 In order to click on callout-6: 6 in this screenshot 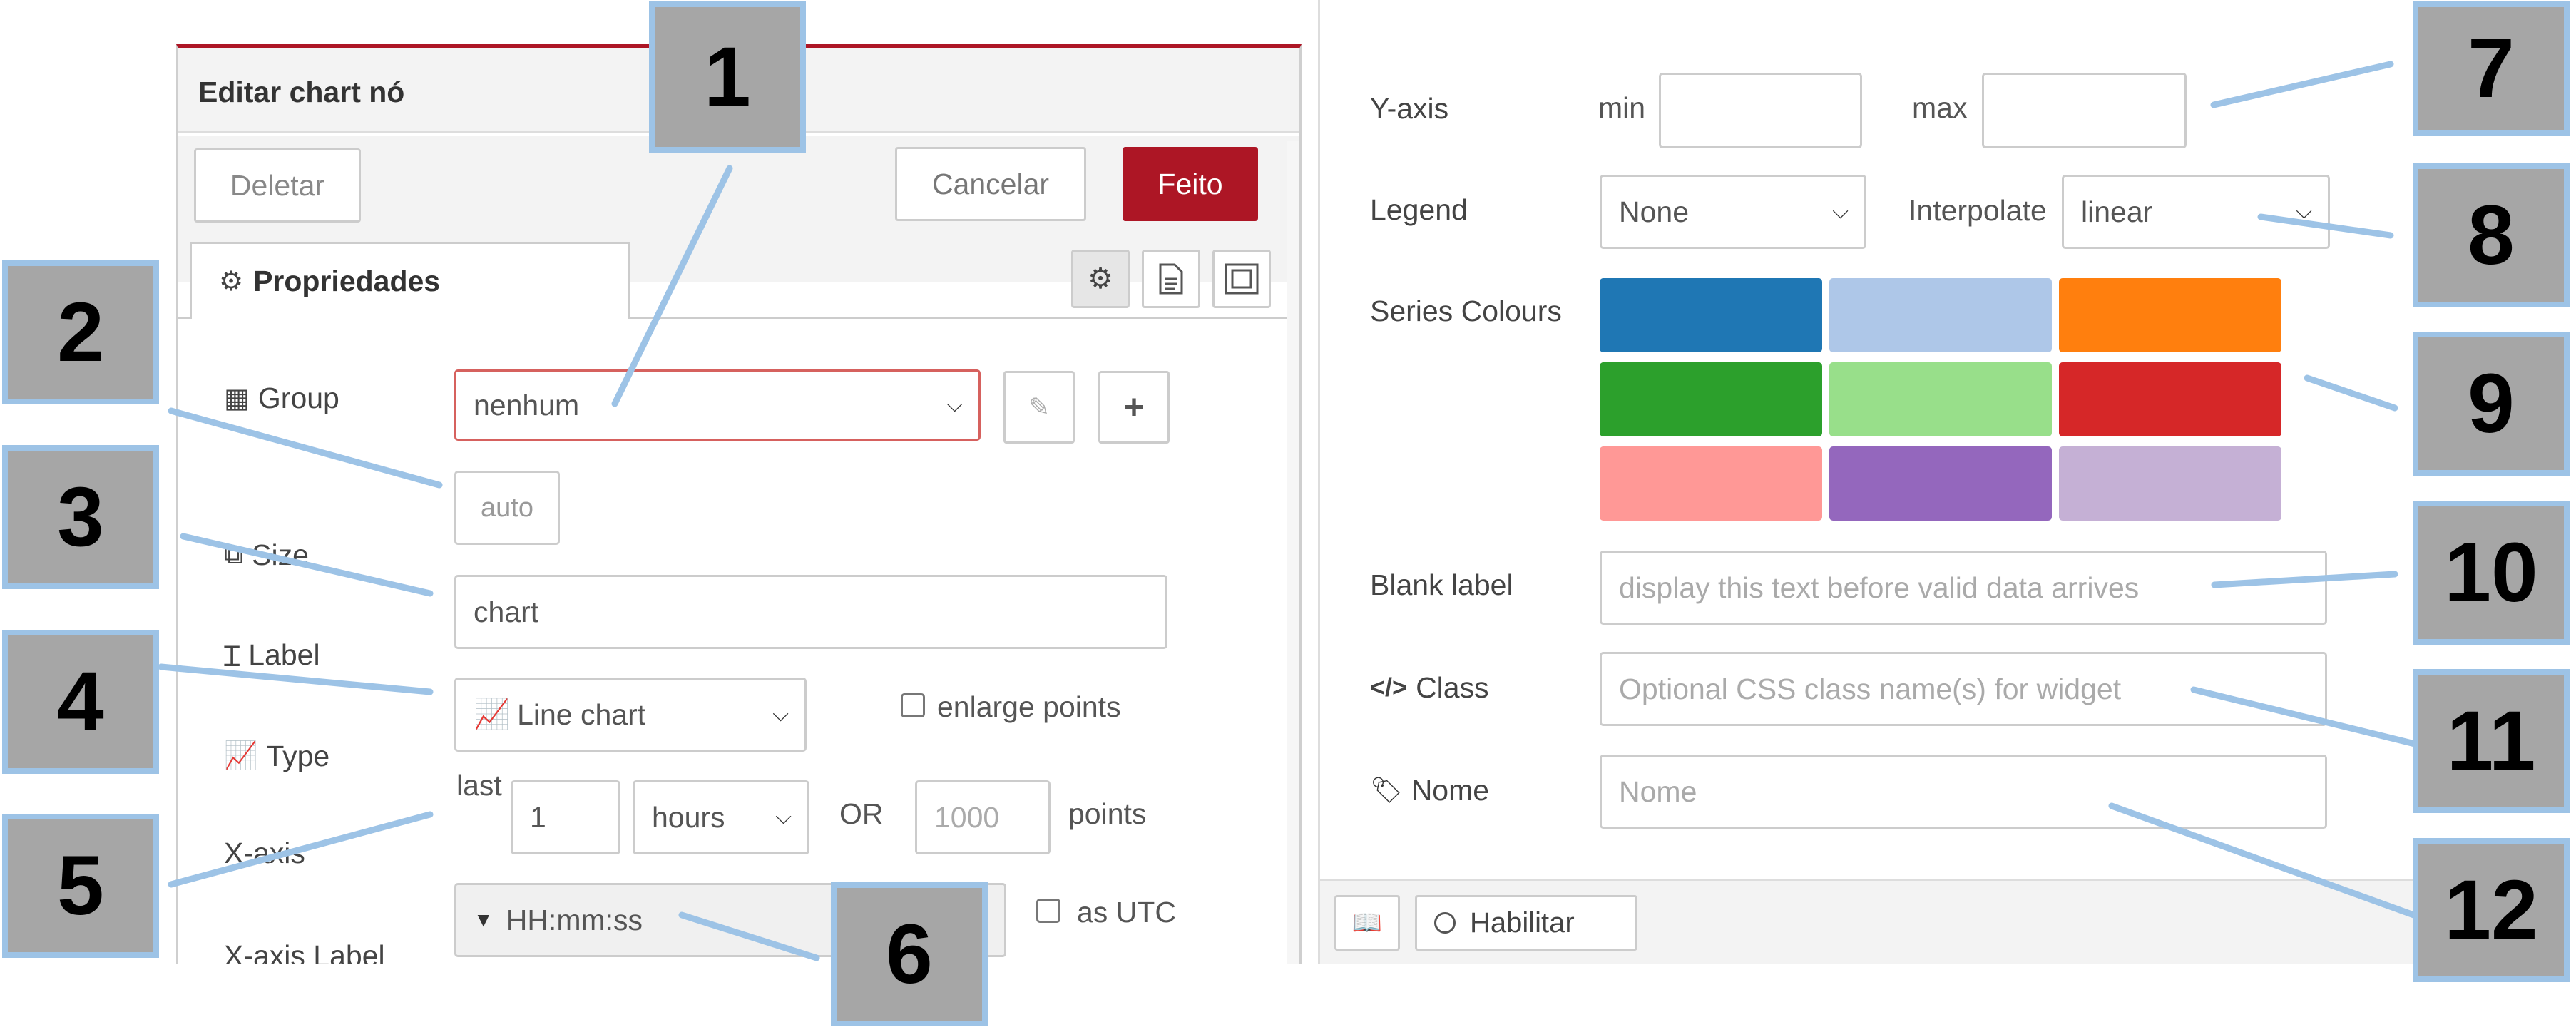, I will do `click(910, 954)`.